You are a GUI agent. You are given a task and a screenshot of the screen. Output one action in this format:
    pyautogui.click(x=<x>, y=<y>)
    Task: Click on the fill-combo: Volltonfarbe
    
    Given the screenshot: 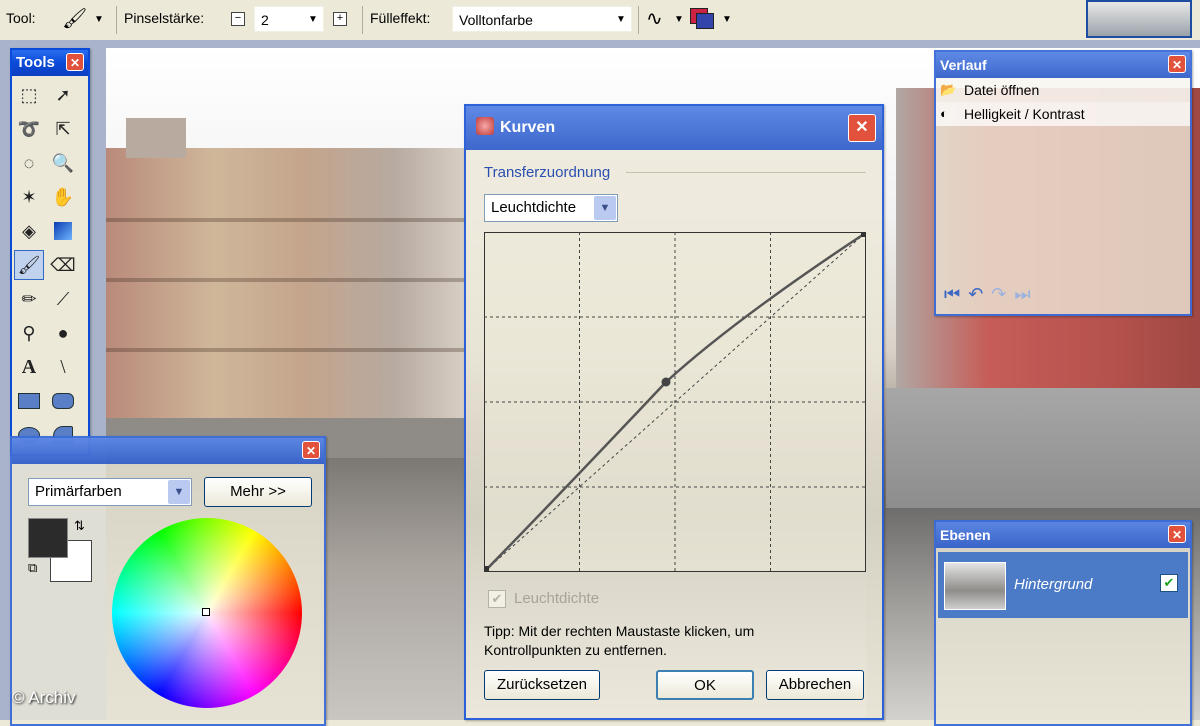 What is the action you would take?
    pyautogui.click(x=542, y=19)
    